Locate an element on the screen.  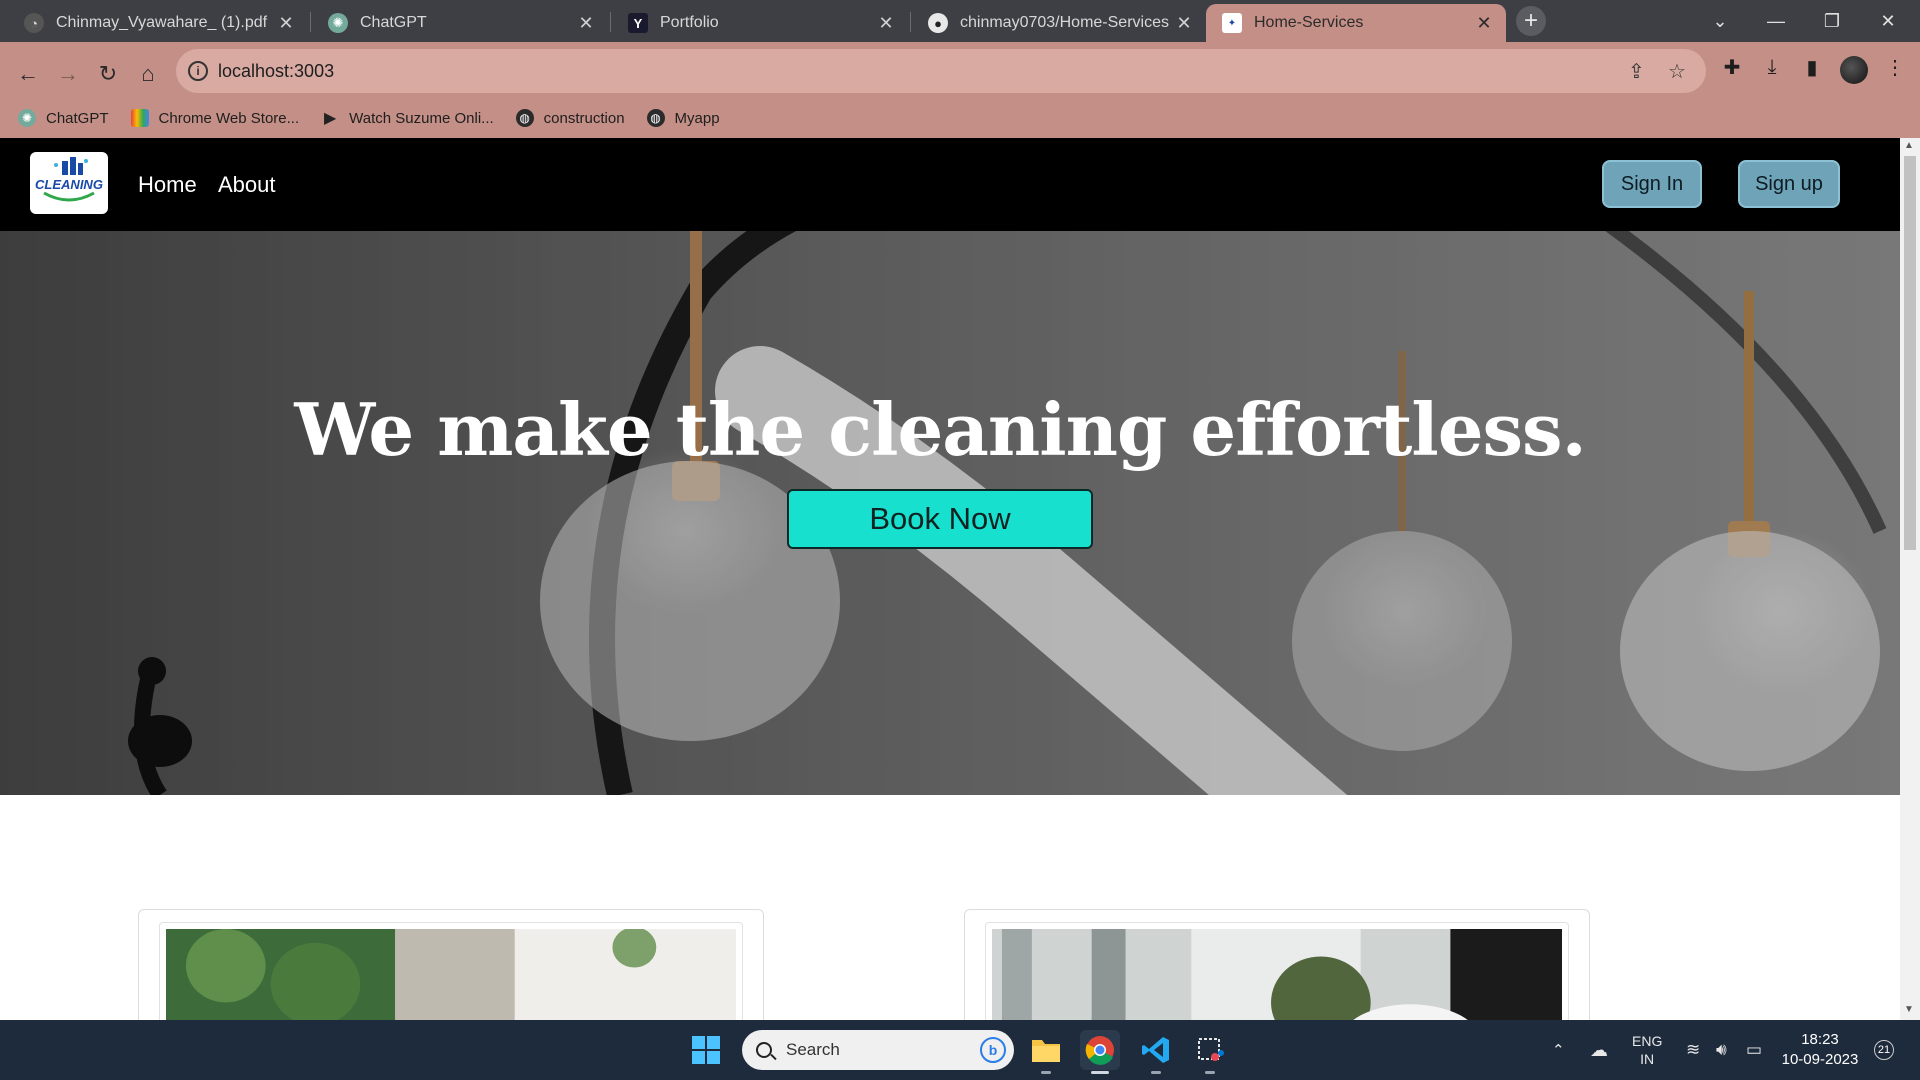
tab-chatgpt: ✺ ChatGPT ✕ is located at coordinates (460, 23).